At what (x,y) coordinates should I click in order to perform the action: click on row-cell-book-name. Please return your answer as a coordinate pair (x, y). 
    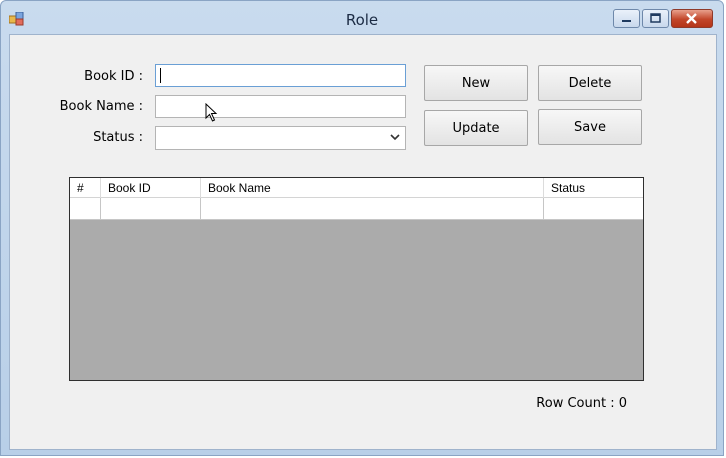
    Looking at the image, I should click on (372, 209).